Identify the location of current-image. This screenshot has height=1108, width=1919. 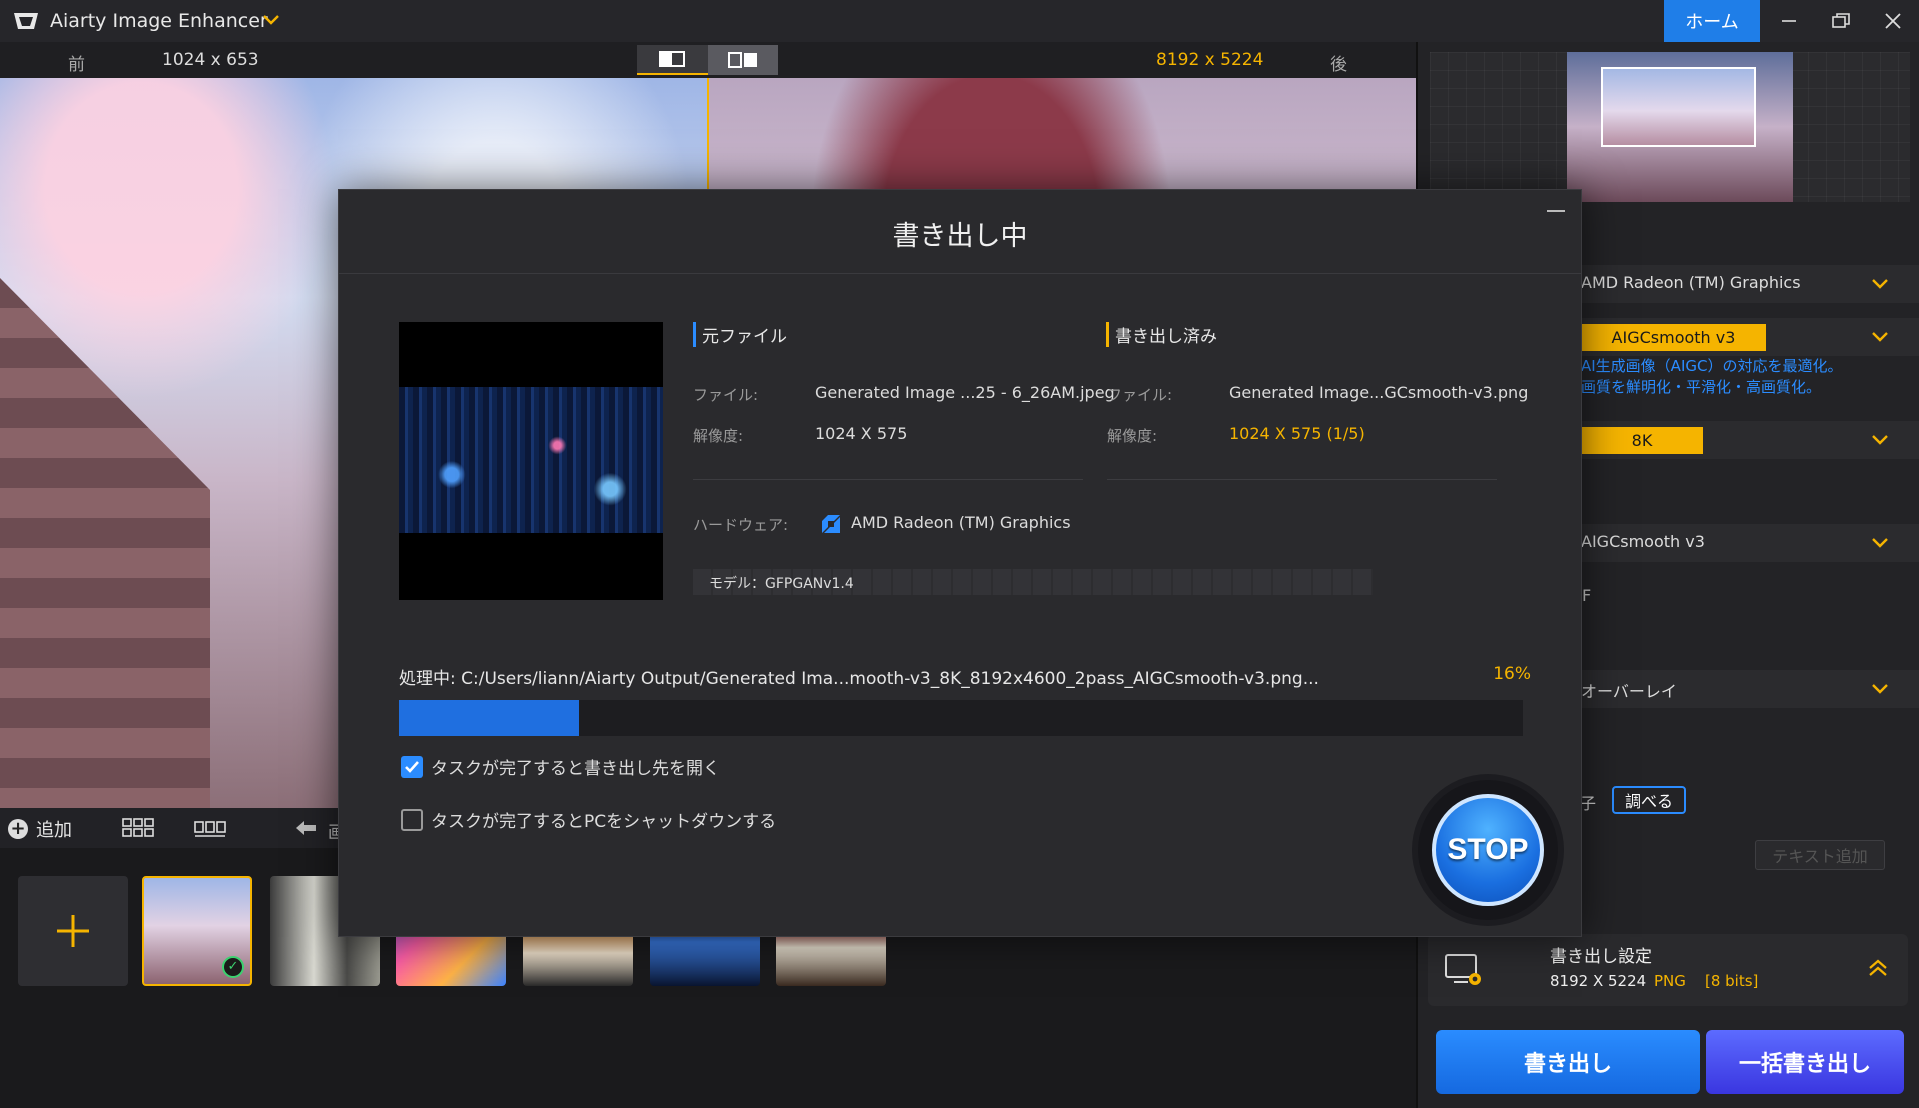
(531, 460).